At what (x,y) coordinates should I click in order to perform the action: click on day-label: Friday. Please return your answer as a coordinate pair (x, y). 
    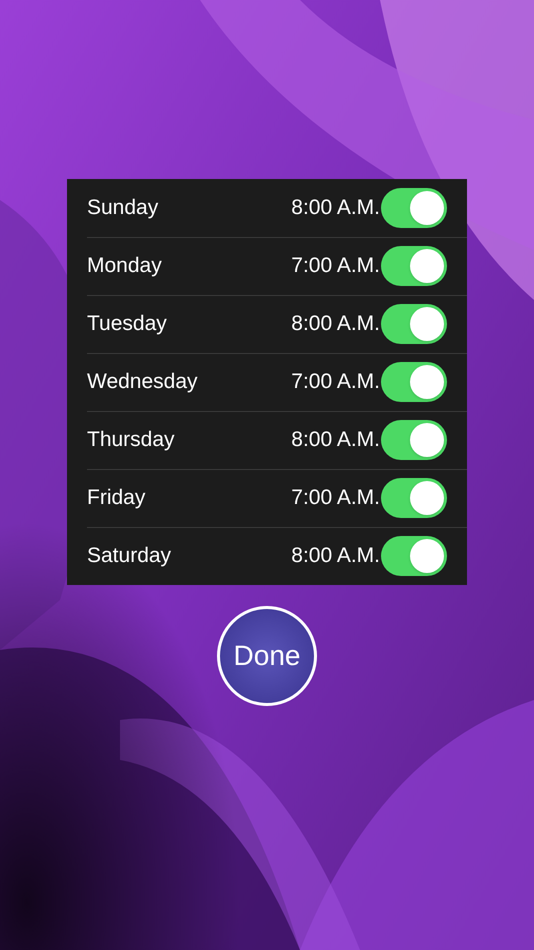
    Looking at the image, I should click on (116, 498).